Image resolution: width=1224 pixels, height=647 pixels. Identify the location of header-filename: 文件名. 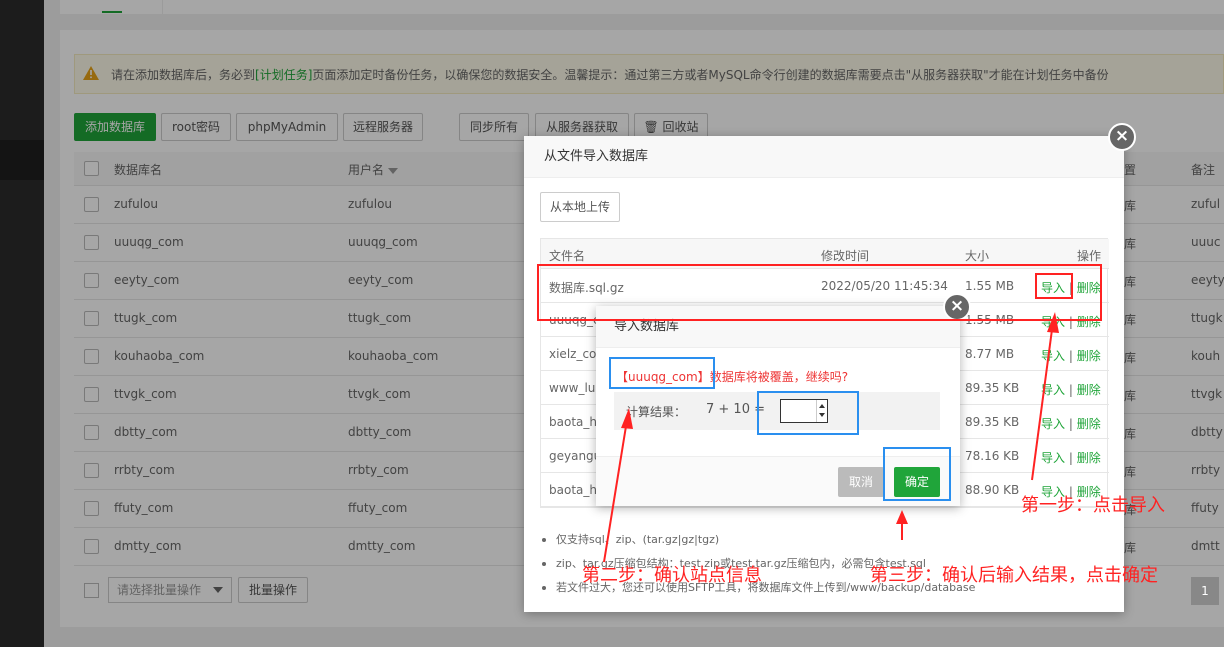
(567, 256).